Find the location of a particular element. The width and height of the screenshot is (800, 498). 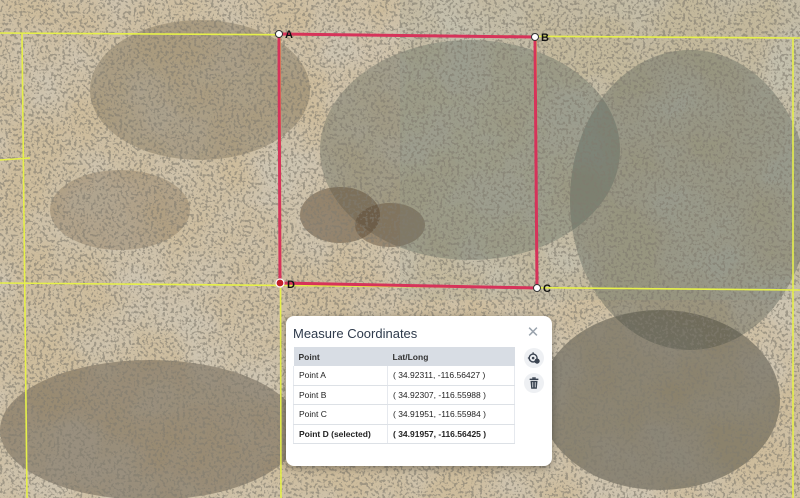

table-row: Point A ( 34.92311, -116.56427 ) is located at coordinates (404, 376).